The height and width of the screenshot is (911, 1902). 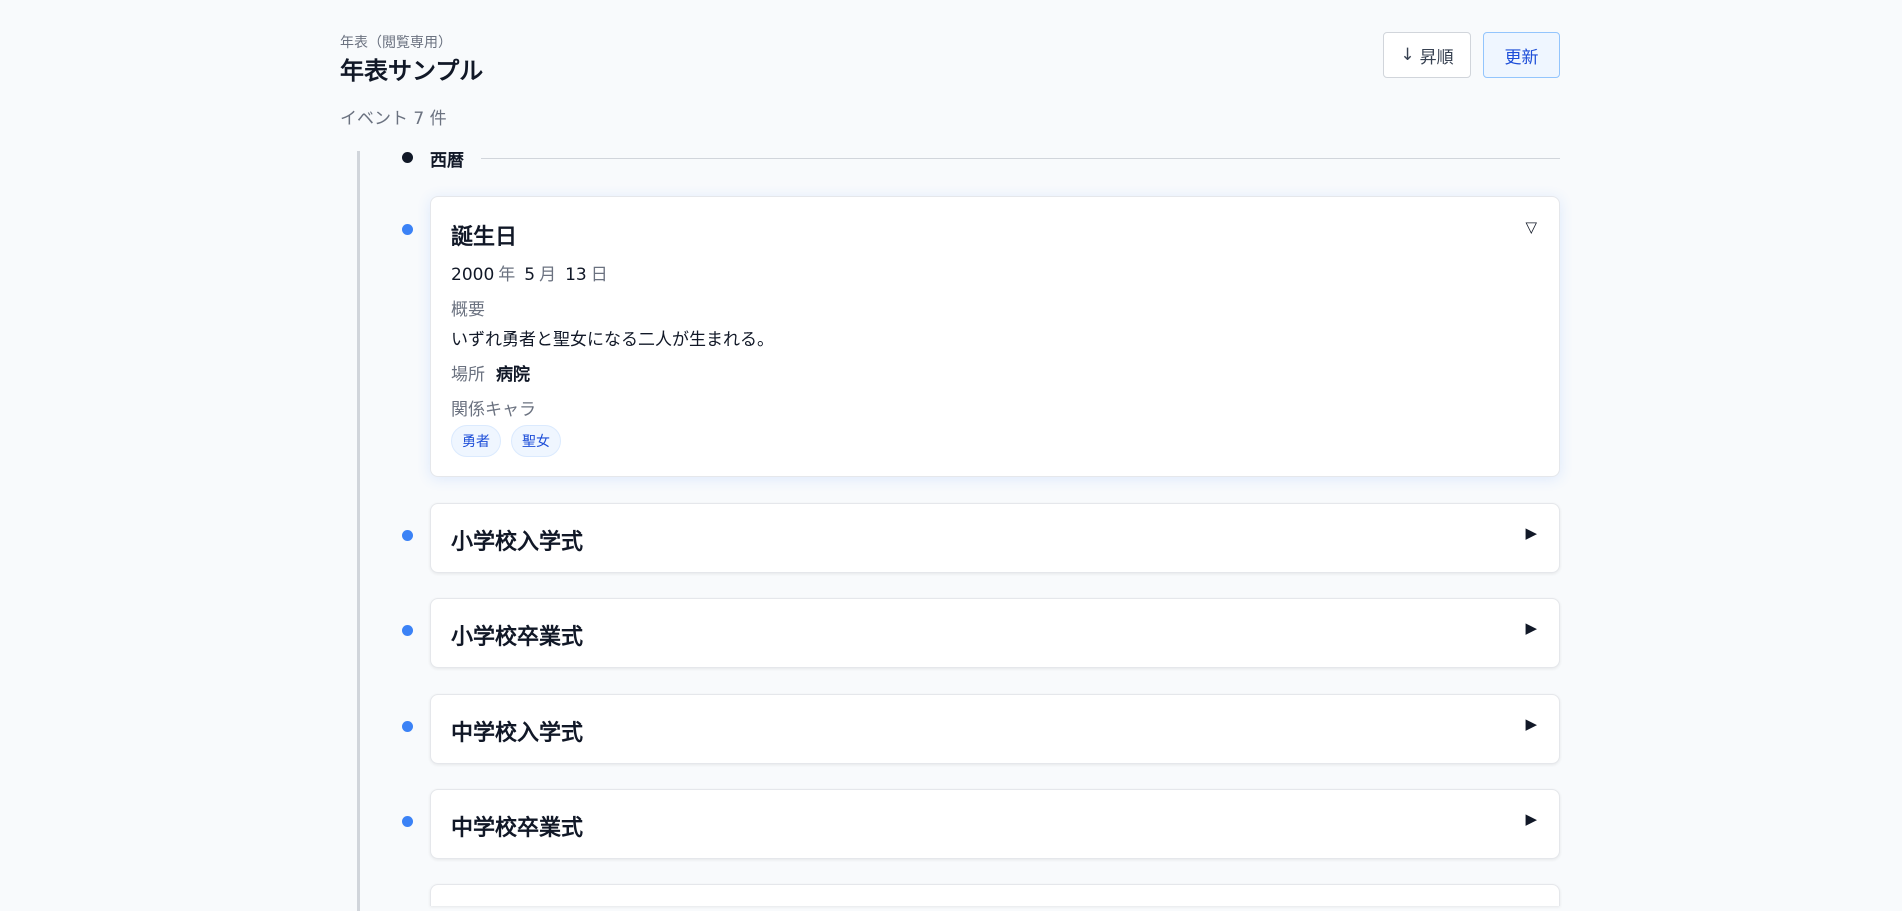 I want to click on event-title: 中学校卒業式, so click(x=517, y=828).